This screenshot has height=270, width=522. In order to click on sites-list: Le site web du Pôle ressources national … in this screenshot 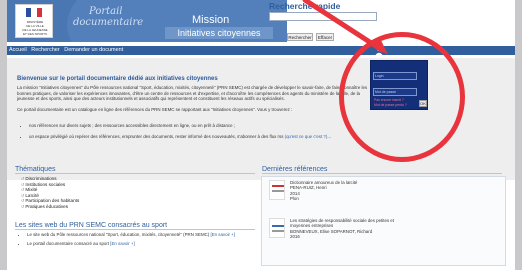, I will do `click(132, 241)`.